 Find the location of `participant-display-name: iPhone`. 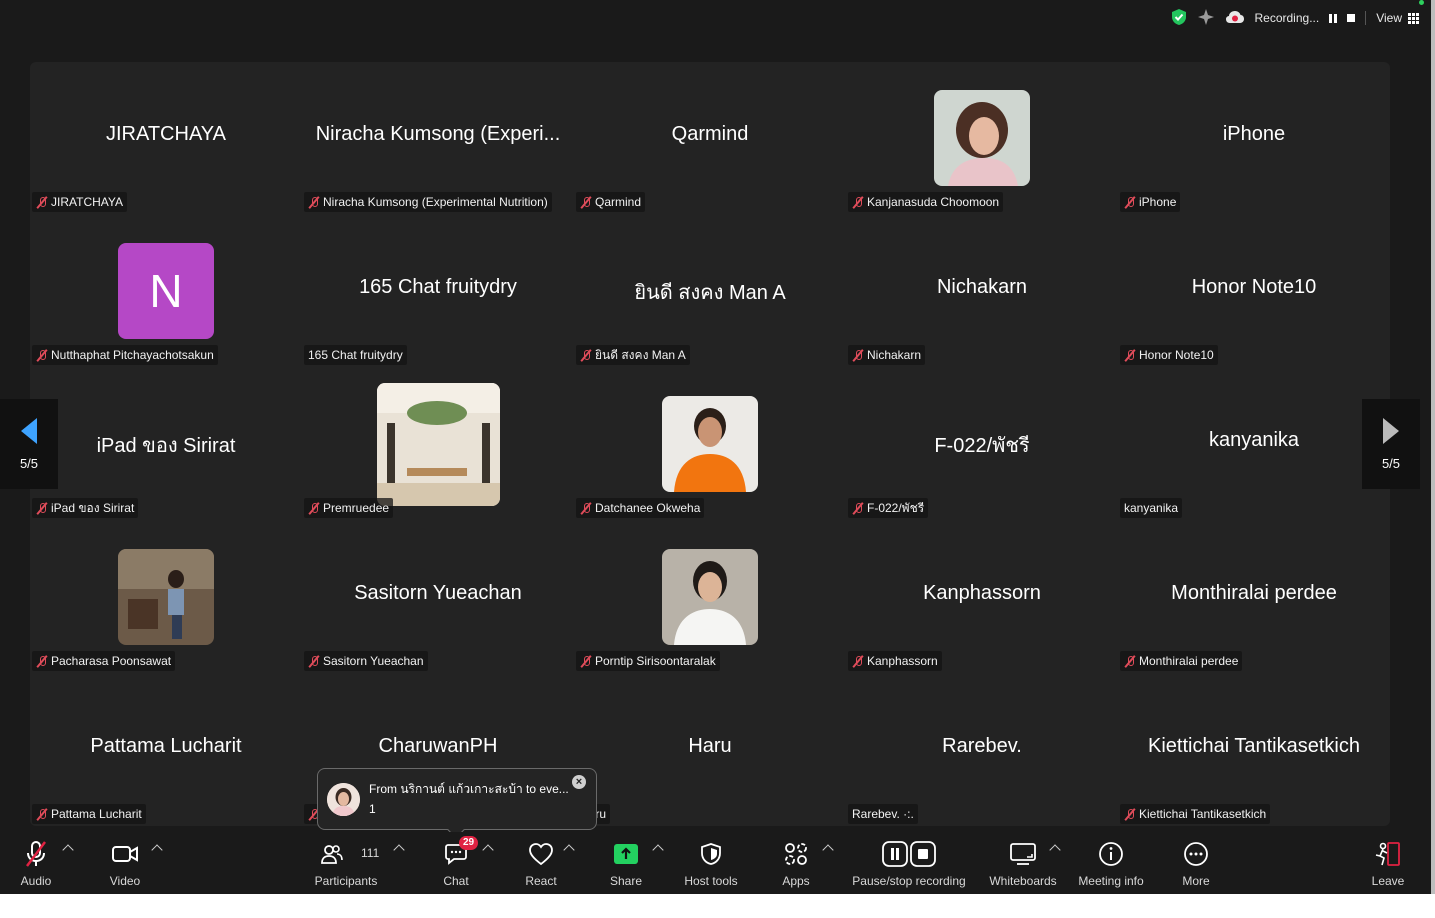

participant-display-name: iPhone is located at coordinates (1254, 134).